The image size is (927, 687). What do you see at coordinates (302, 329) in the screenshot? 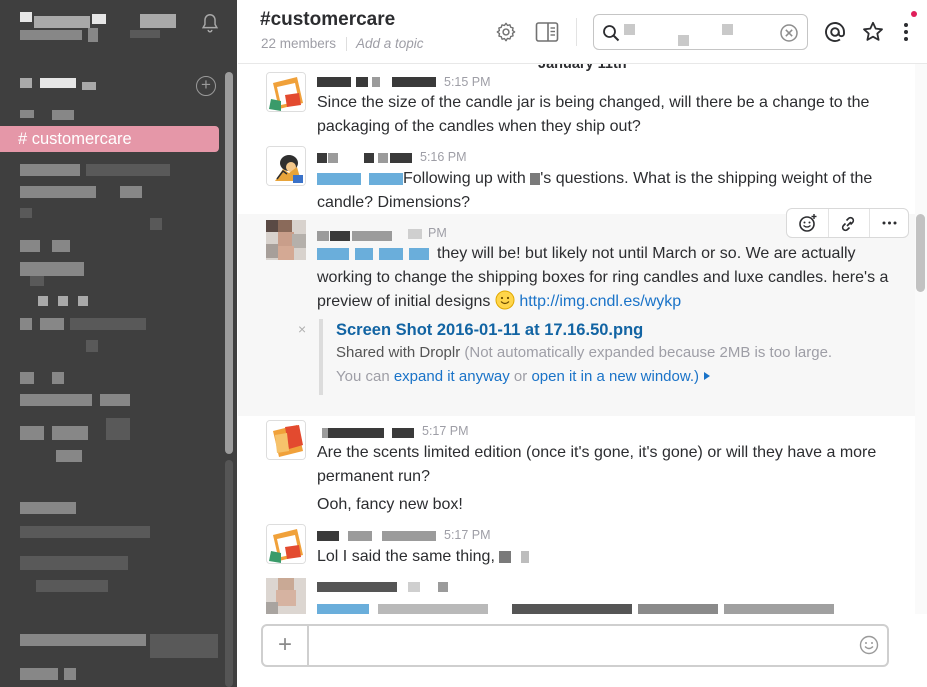
I see `dismiss-attachment-button: ×` at bounding box center [302, 329].